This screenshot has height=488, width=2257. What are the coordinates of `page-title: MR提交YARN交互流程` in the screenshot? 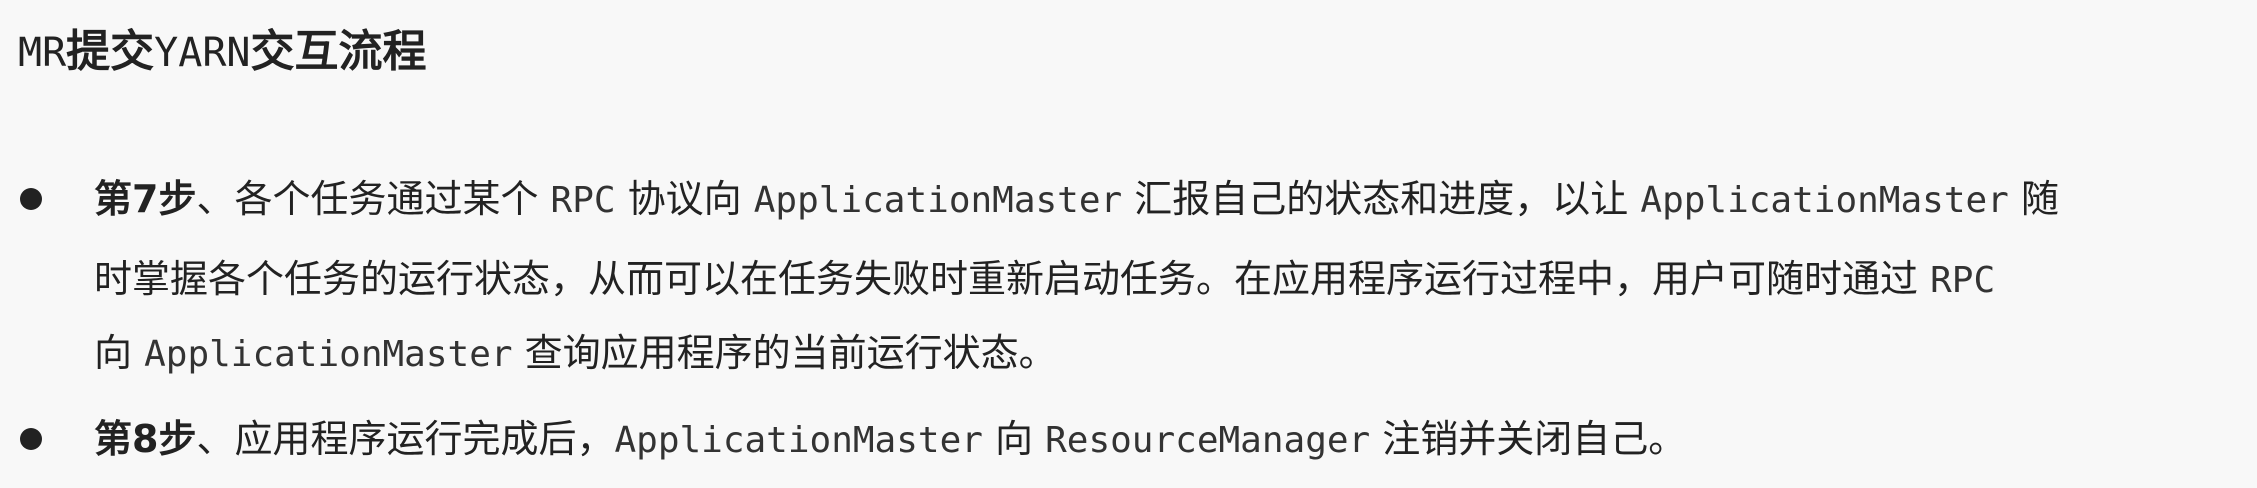 It's located at (222, 52).